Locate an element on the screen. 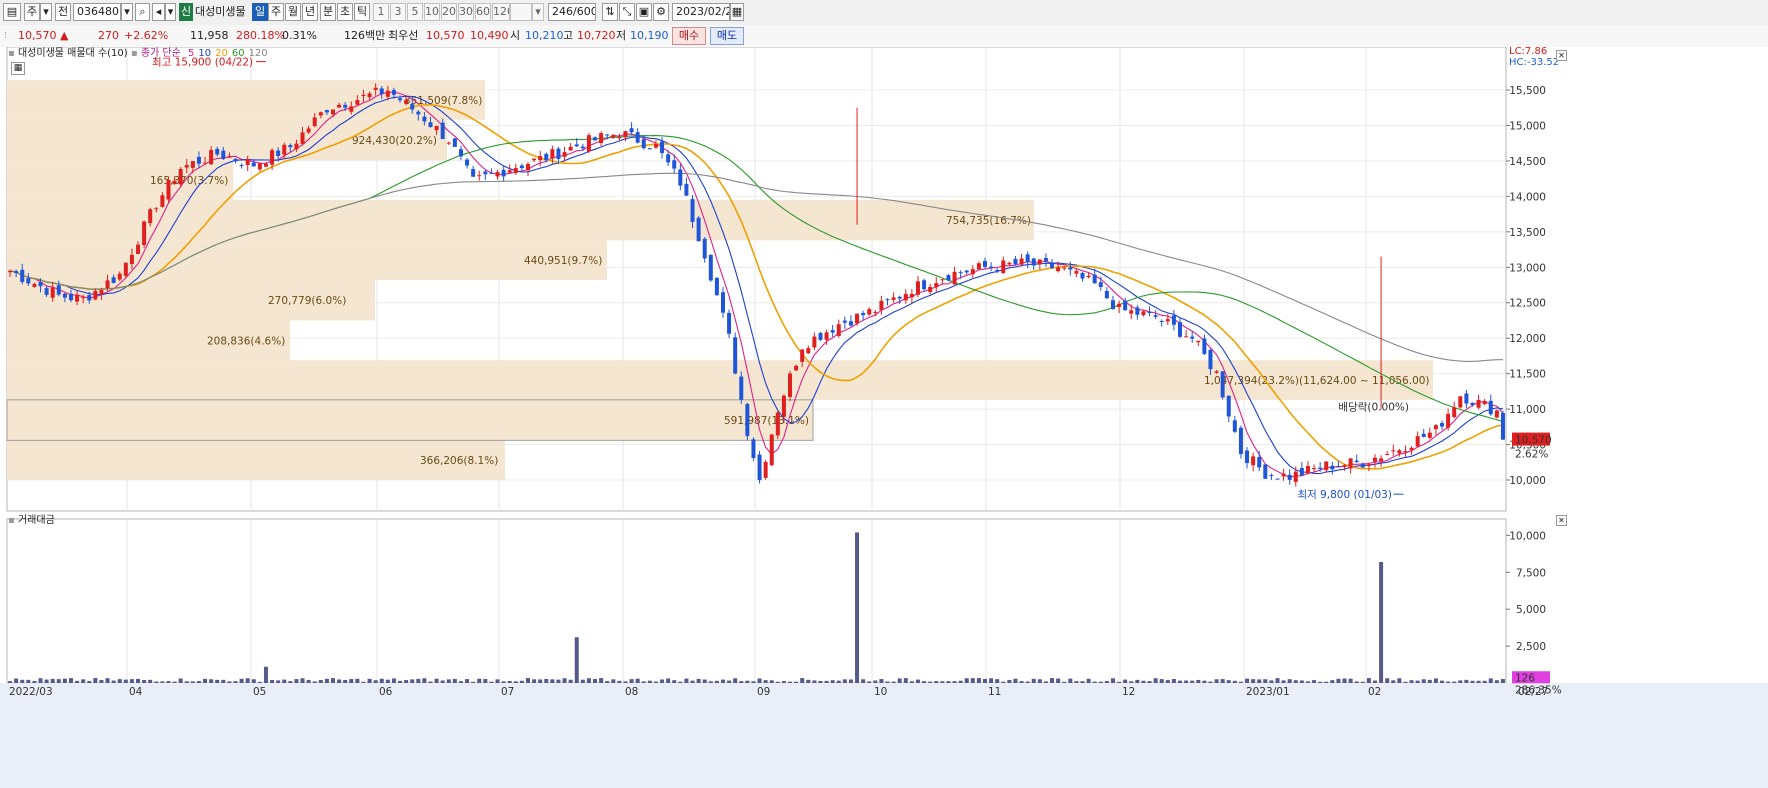  interval-tab-5: 30 is located at coordinates (466, 12).